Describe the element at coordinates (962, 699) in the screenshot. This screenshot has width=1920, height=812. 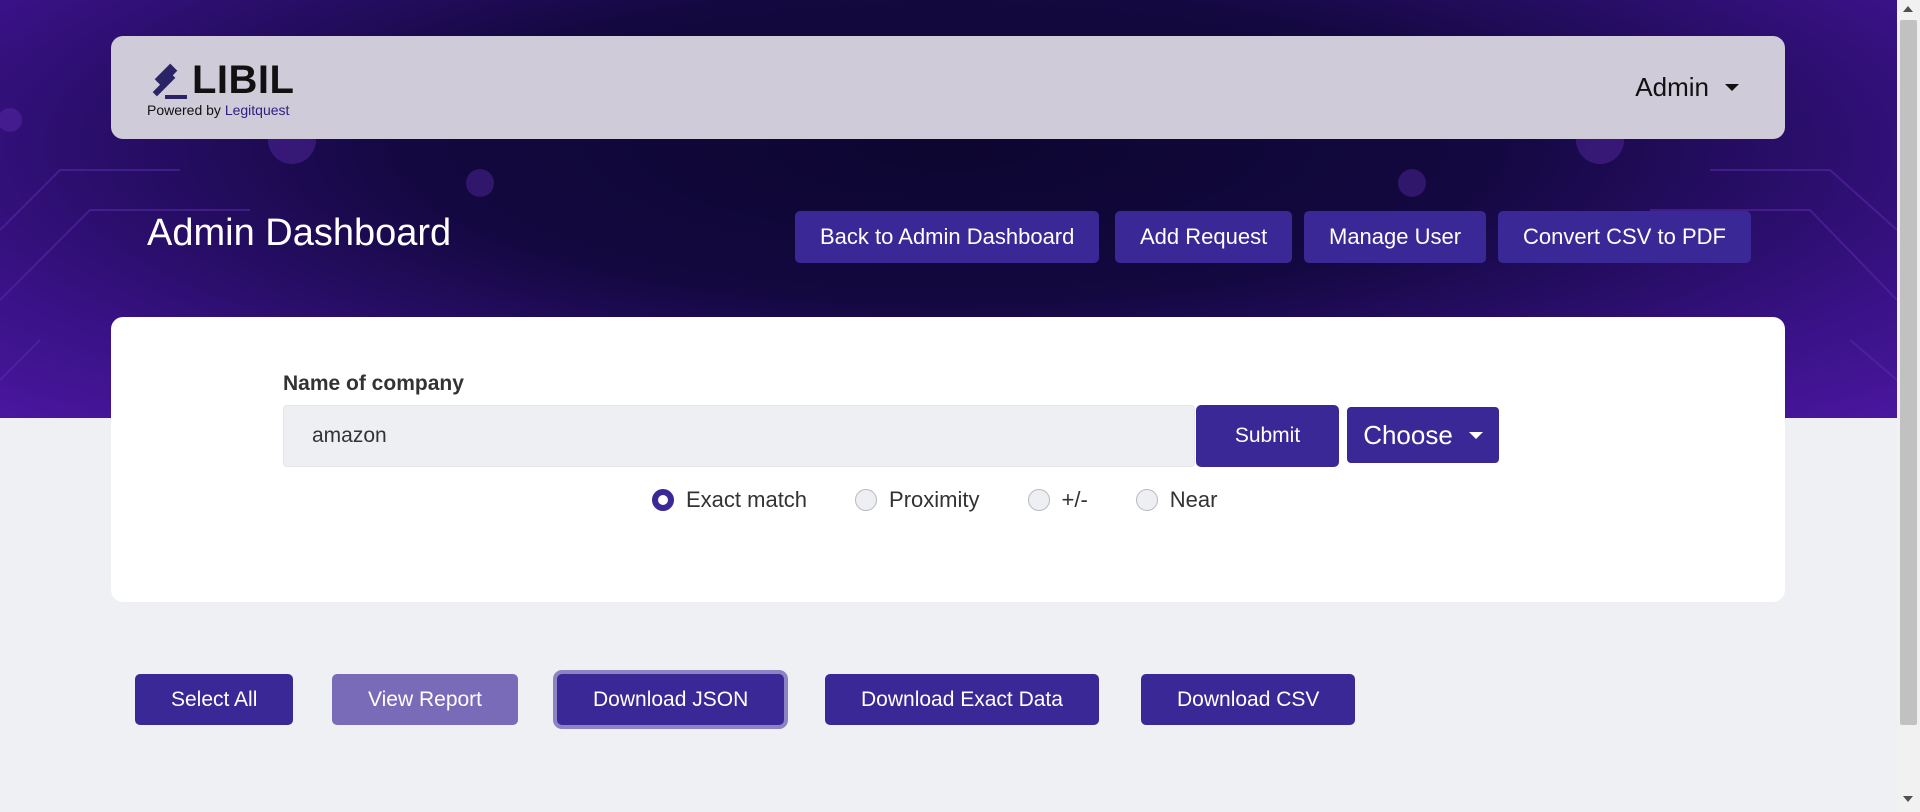
I see `download-exact-data-button: Download Exact Data` at that location.